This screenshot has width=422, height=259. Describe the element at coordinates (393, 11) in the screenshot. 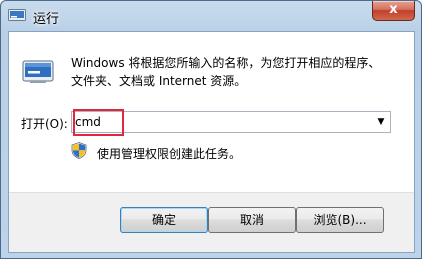

I see `close-button: x` at that location.